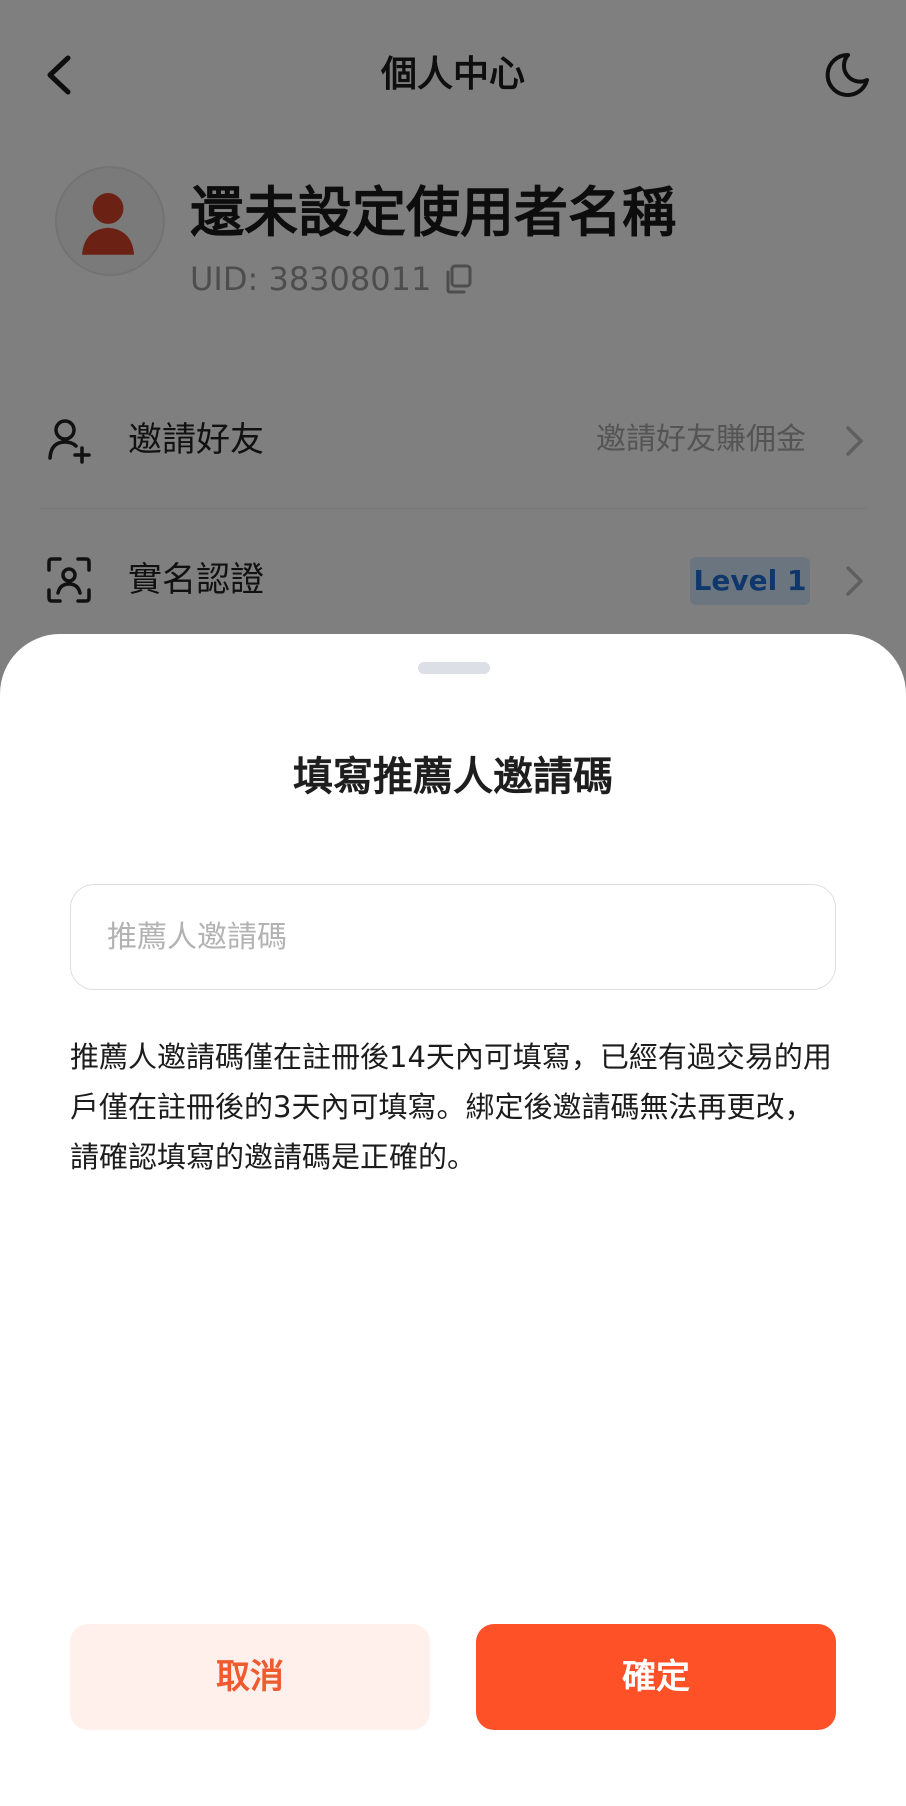 Image resolution: width=906 pixels, height=1806 pixels. Describe the element at coordinates (656, 1677) in the screenshot. I see `confirm-button: 確定` at that location.